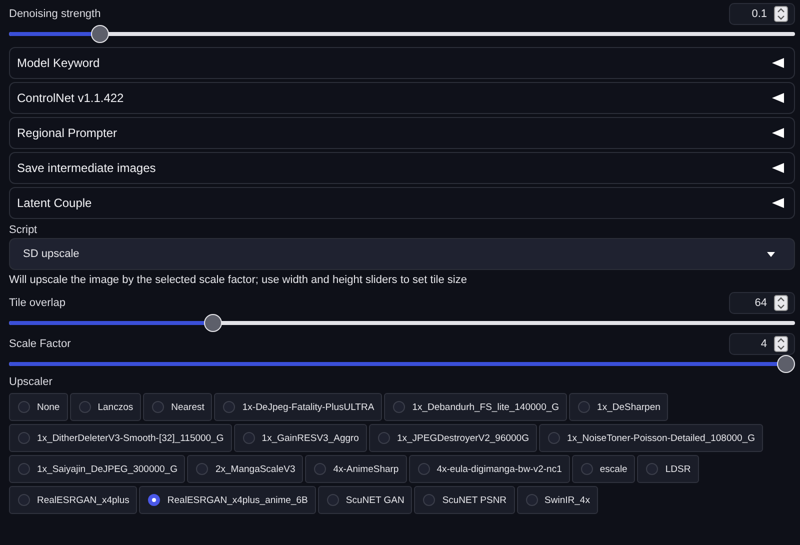  I want to click on radio-option: RealESRGAN_x4plus, so click(73, 500).